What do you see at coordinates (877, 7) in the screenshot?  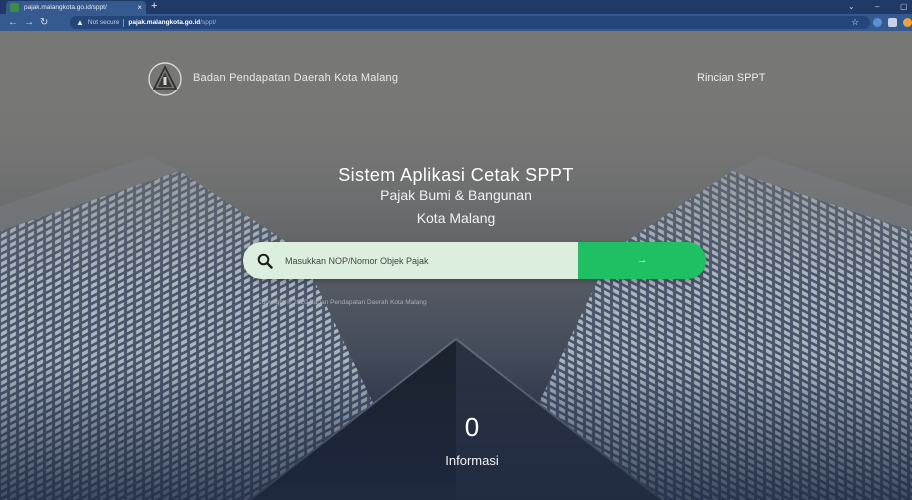 I see `minimize-icon: –` at bounding box center [877, 7].